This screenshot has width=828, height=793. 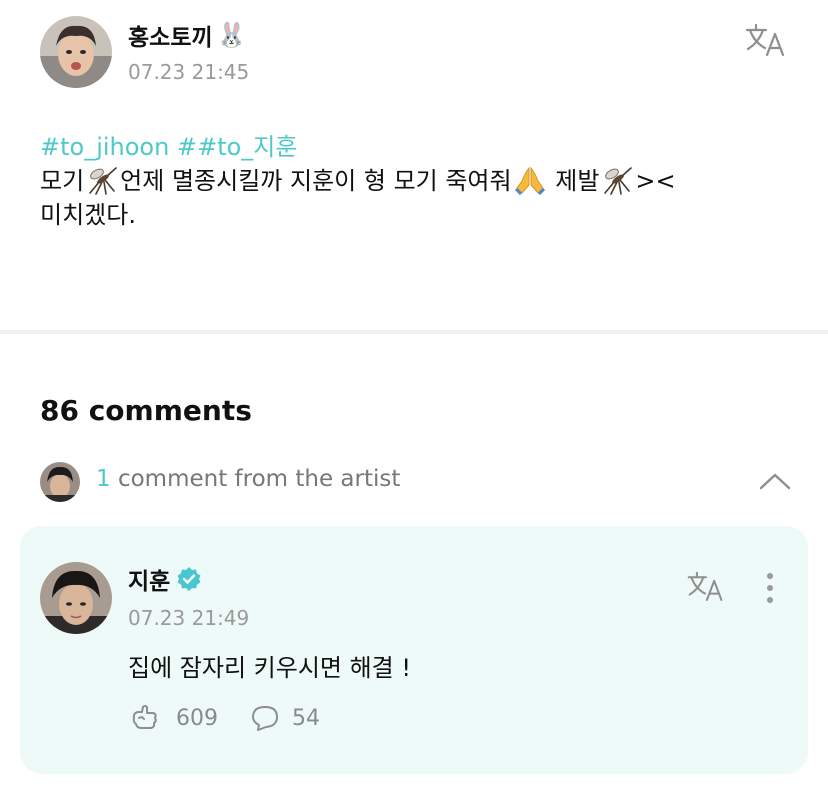 What do you see at coordinates (420, 147) in the screenshot?
I see `hashtag-row: #to_jihoon ##to_지훈` at bounding box center [420, 147].